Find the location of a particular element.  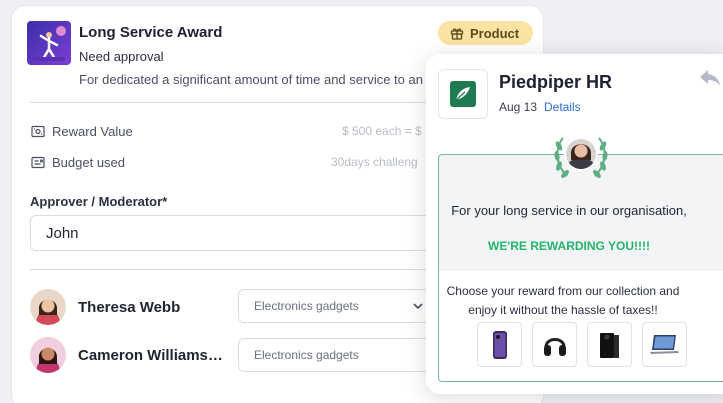

award-title: Long Service Award is located at coordinates (151, 32).